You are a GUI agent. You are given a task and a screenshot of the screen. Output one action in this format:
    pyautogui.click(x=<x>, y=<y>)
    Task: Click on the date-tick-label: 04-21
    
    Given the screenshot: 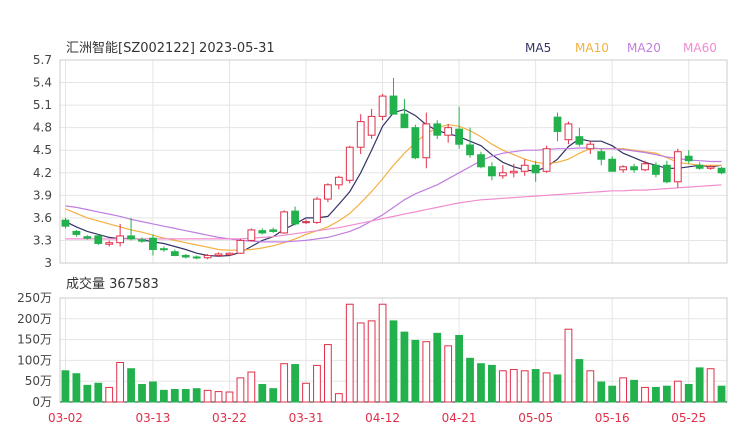 What is the action you would take?
    pyautogui.click(x=459, y=418)
    